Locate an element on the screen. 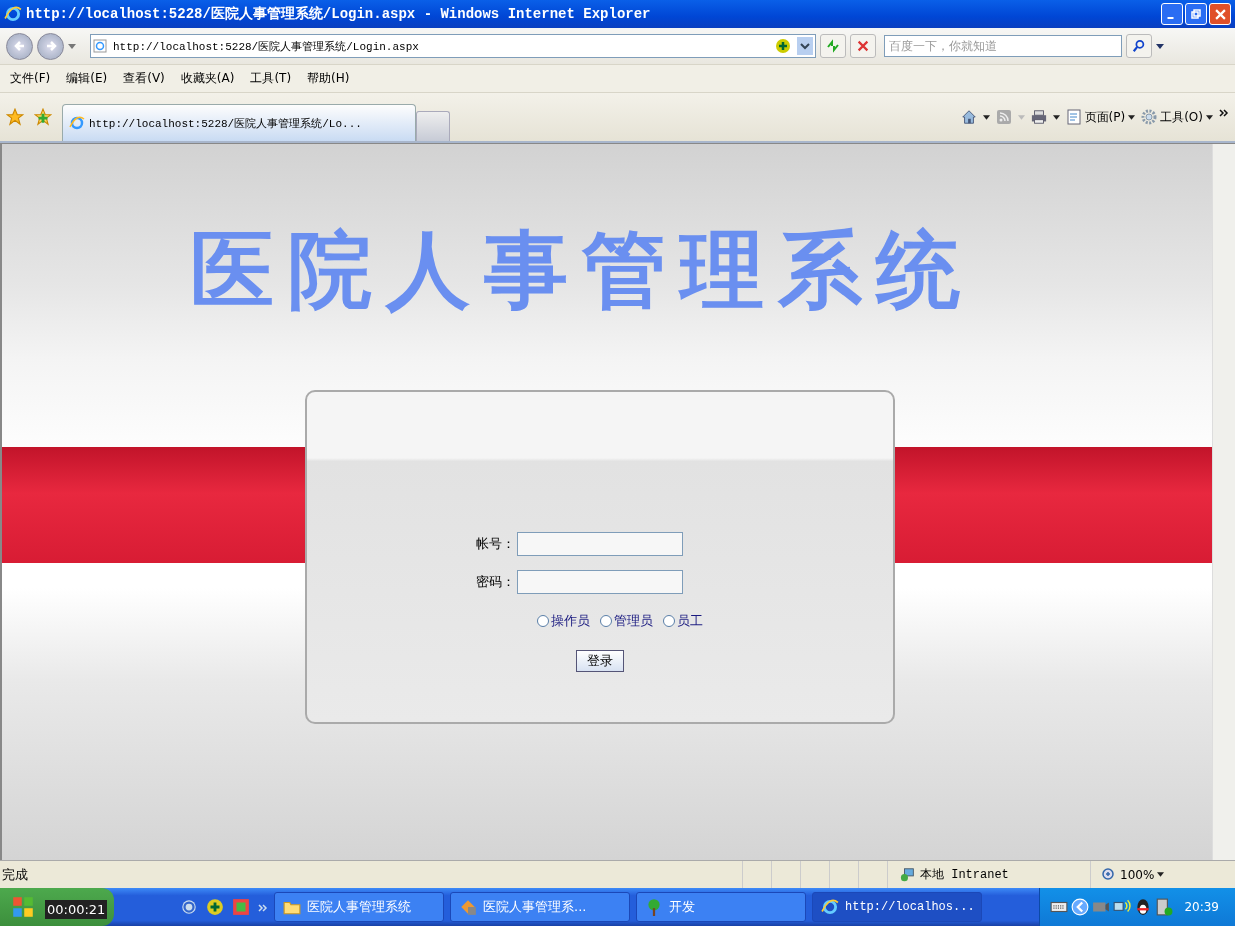 Image resolution: width=1235 pixels, height=926 pixels. minimize-button is located at coordinates (1172, 14).